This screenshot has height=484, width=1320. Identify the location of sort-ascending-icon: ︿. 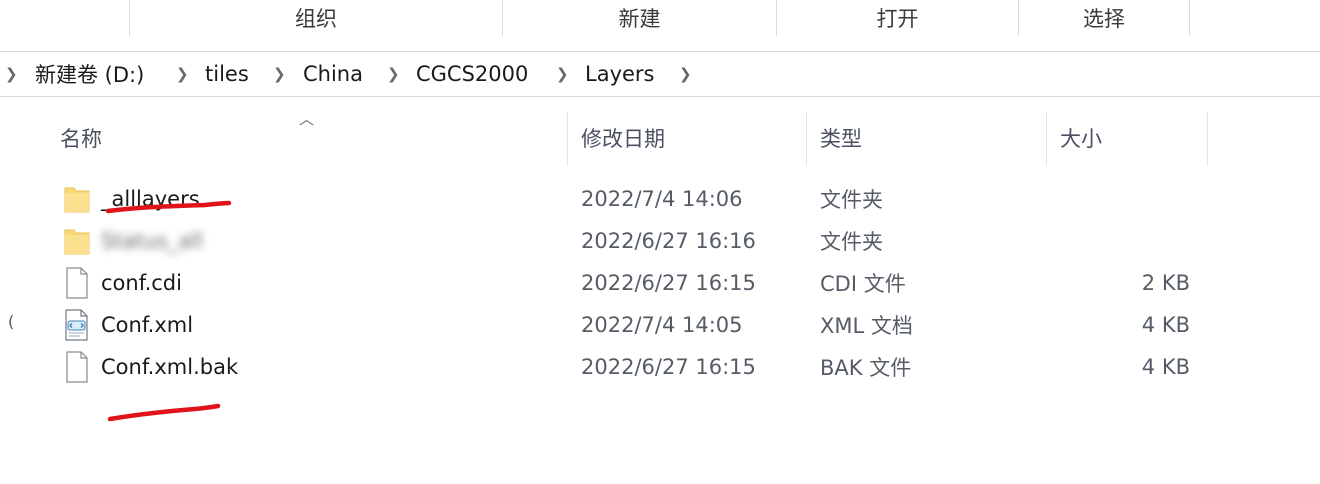
(307, 119).